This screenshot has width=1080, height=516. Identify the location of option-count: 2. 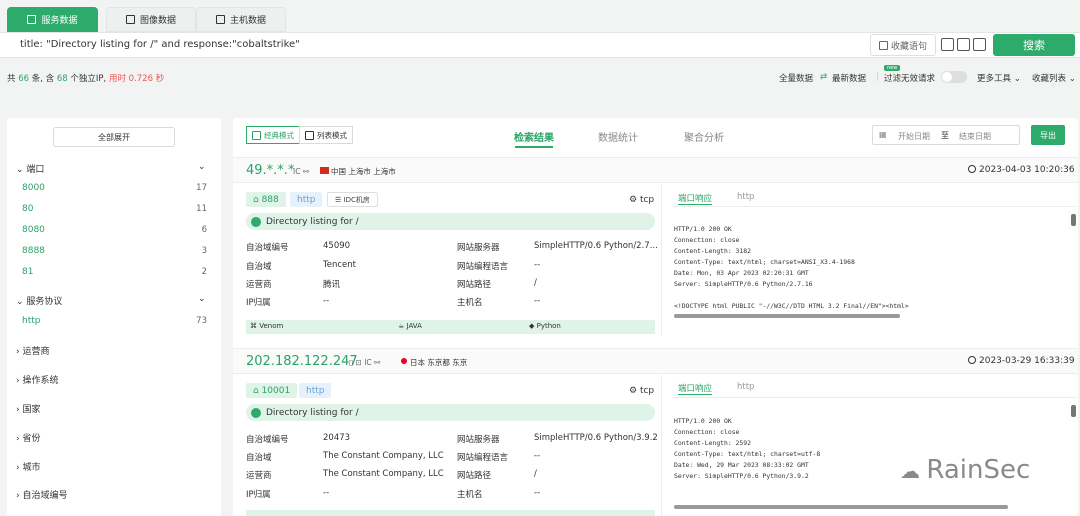
(204, 272).